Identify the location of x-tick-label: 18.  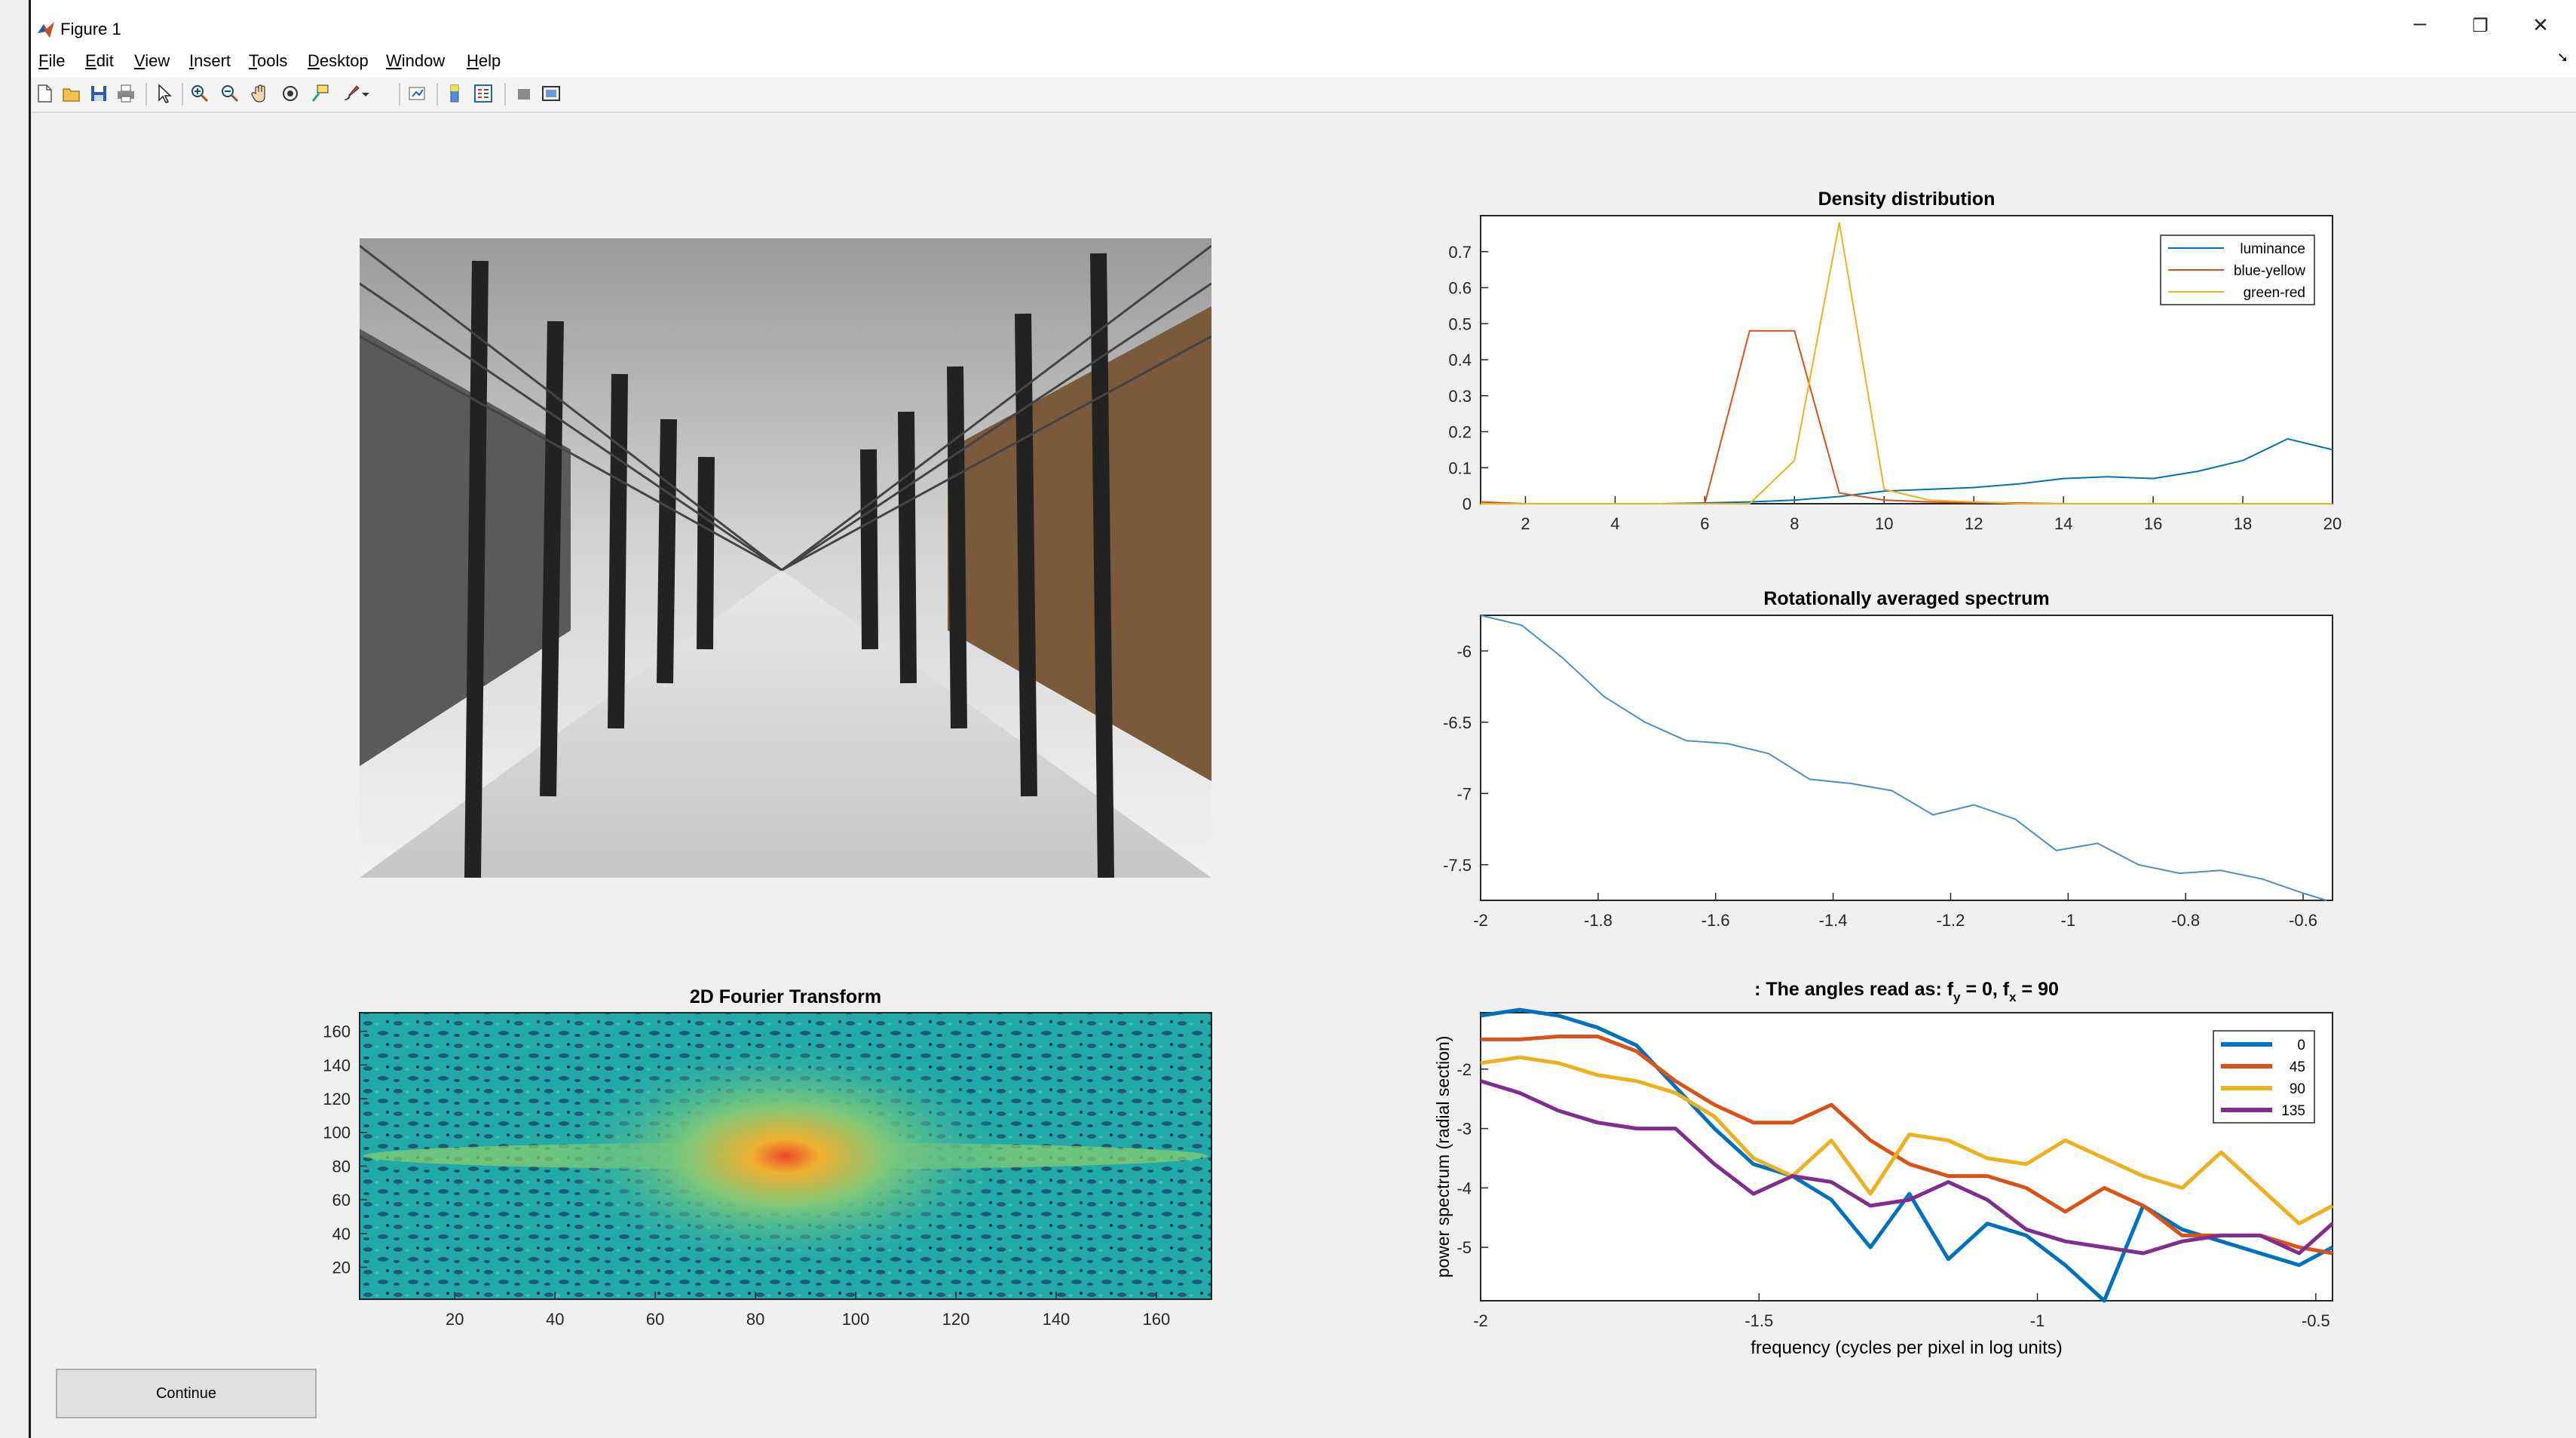
(2243, 523).